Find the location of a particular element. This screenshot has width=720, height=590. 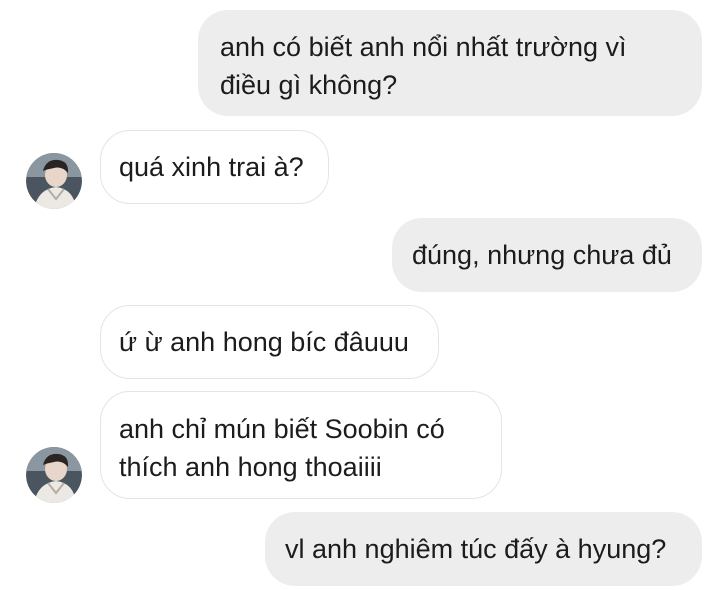

incoming-message: quá xinh trai à? is located at coordinates (214, 167).